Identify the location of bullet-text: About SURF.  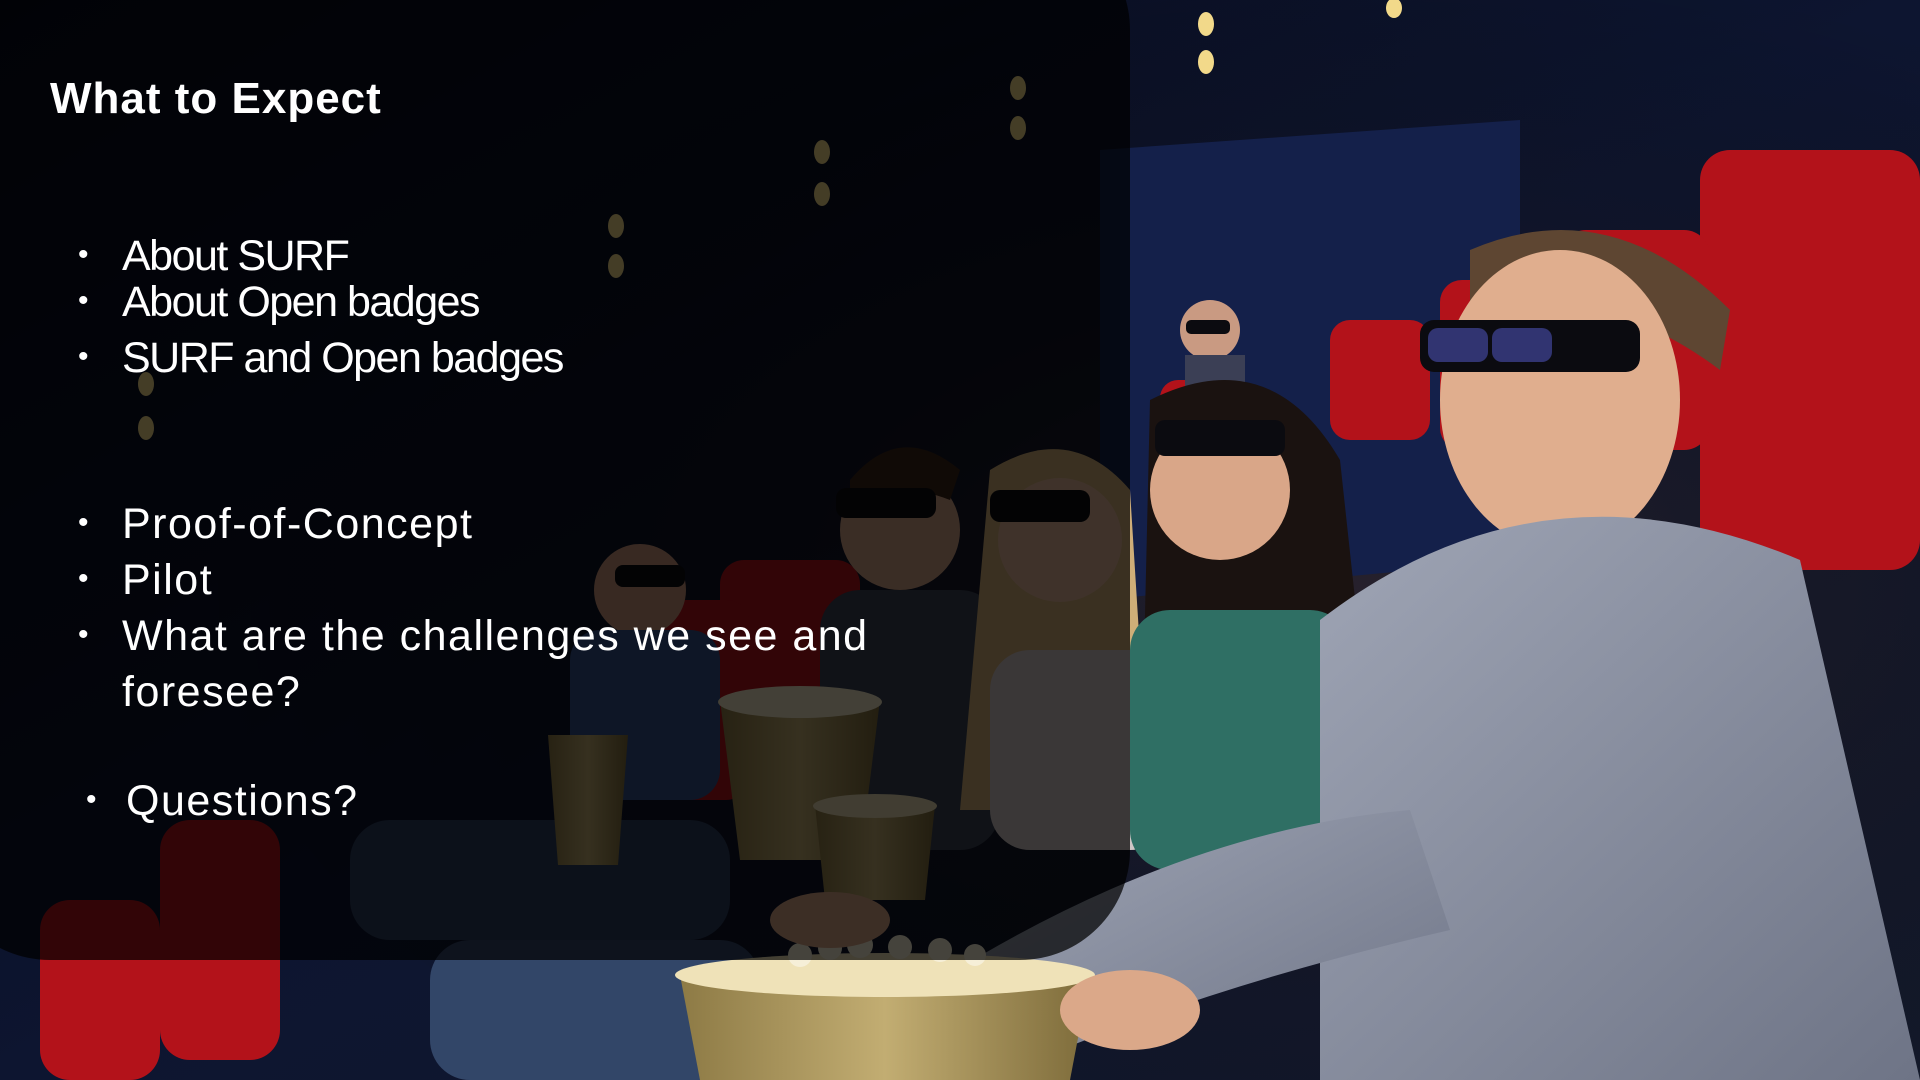
(236, 256).